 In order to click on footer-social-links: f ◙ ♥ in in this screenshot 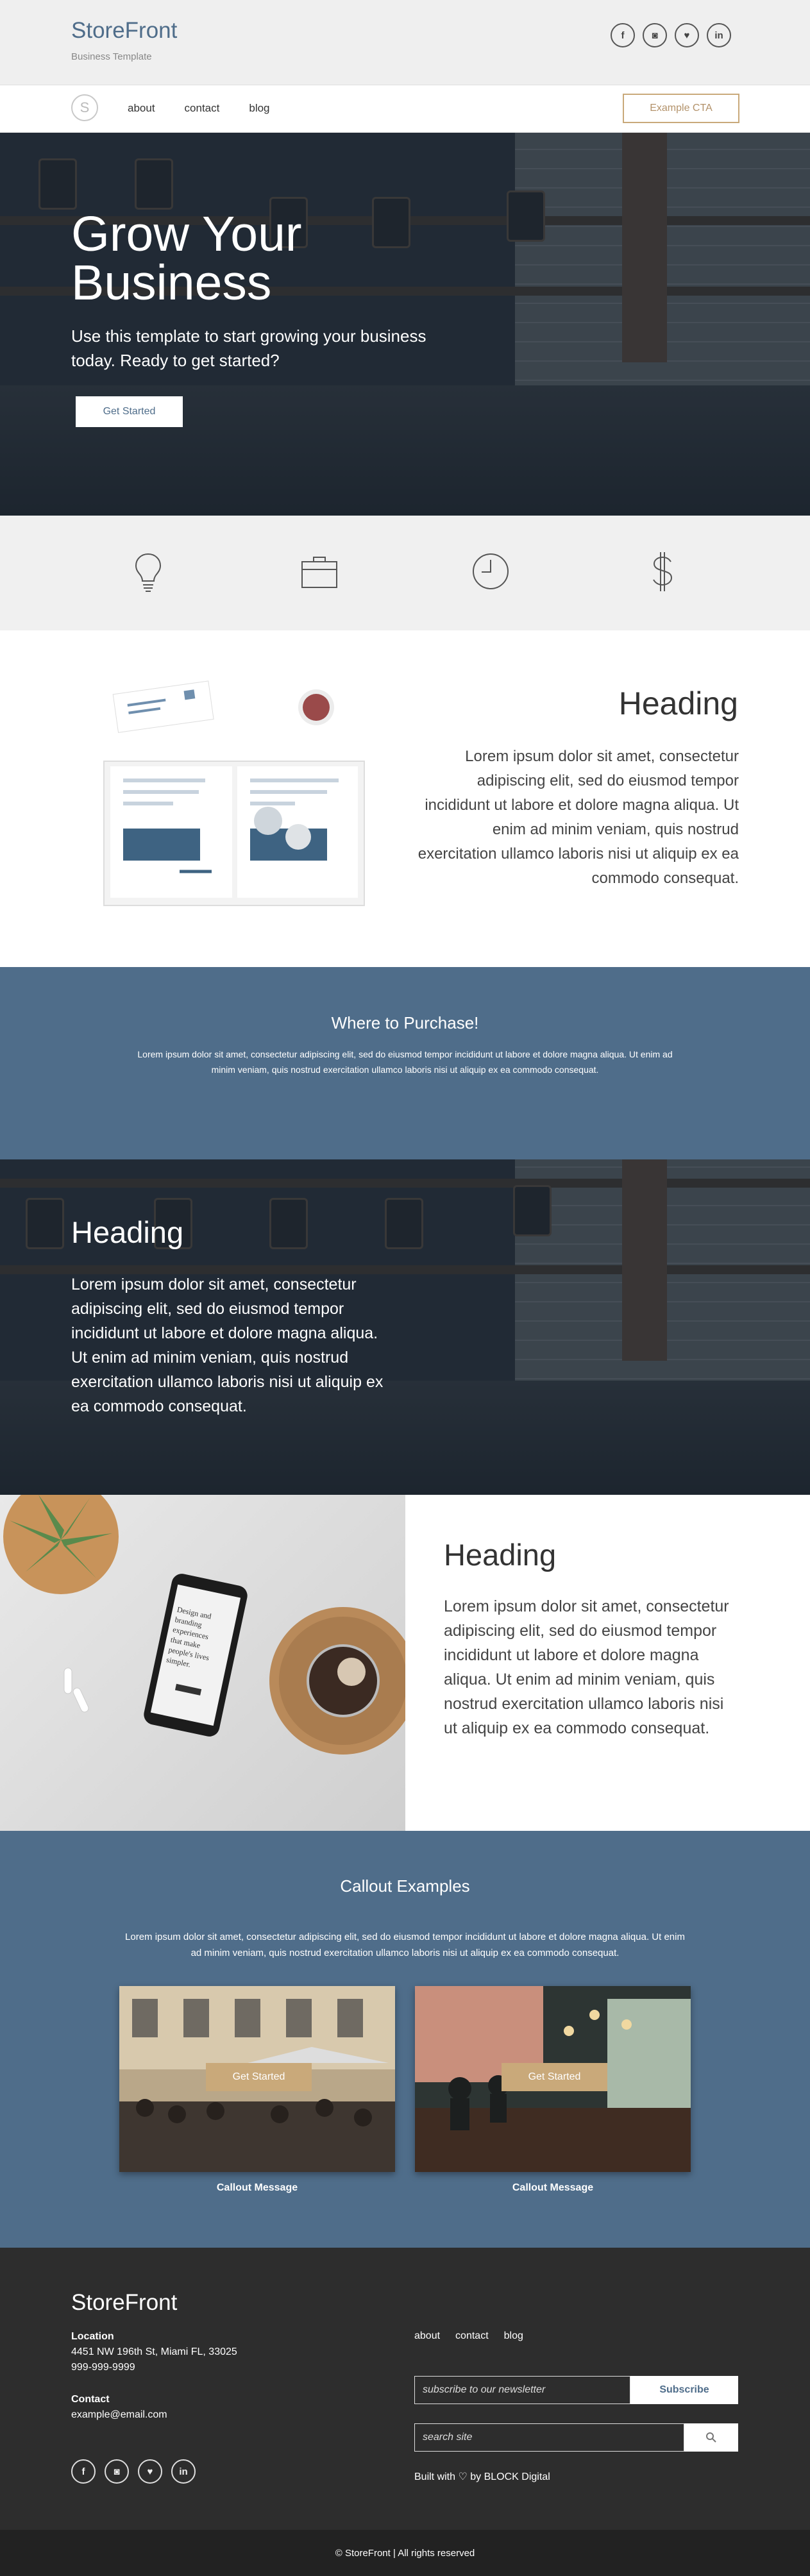, I will do `click(134, 2471)`.